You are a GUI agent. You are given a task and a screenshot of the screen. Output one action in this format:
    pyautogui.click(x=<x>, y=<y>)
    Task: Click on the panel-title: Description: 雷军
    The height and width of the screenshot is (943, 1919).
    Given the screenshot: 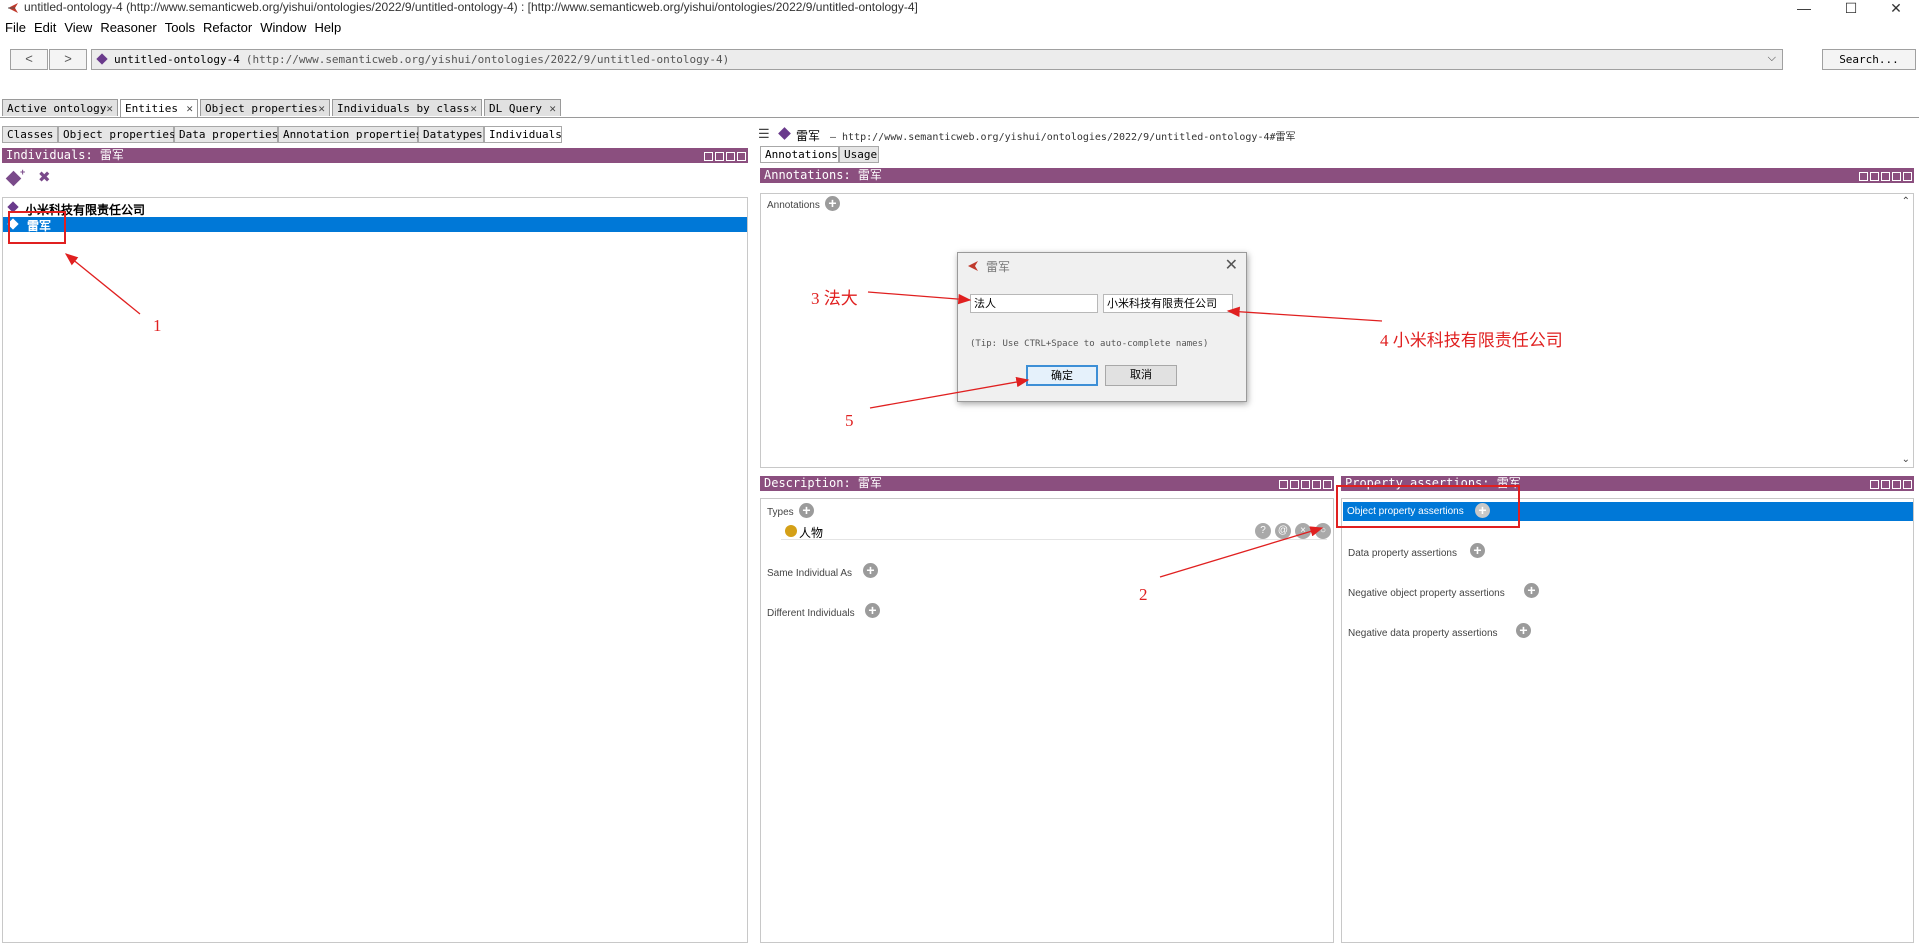 What is the action you would take?
    pyautogui.click(x=823, y=483)
    